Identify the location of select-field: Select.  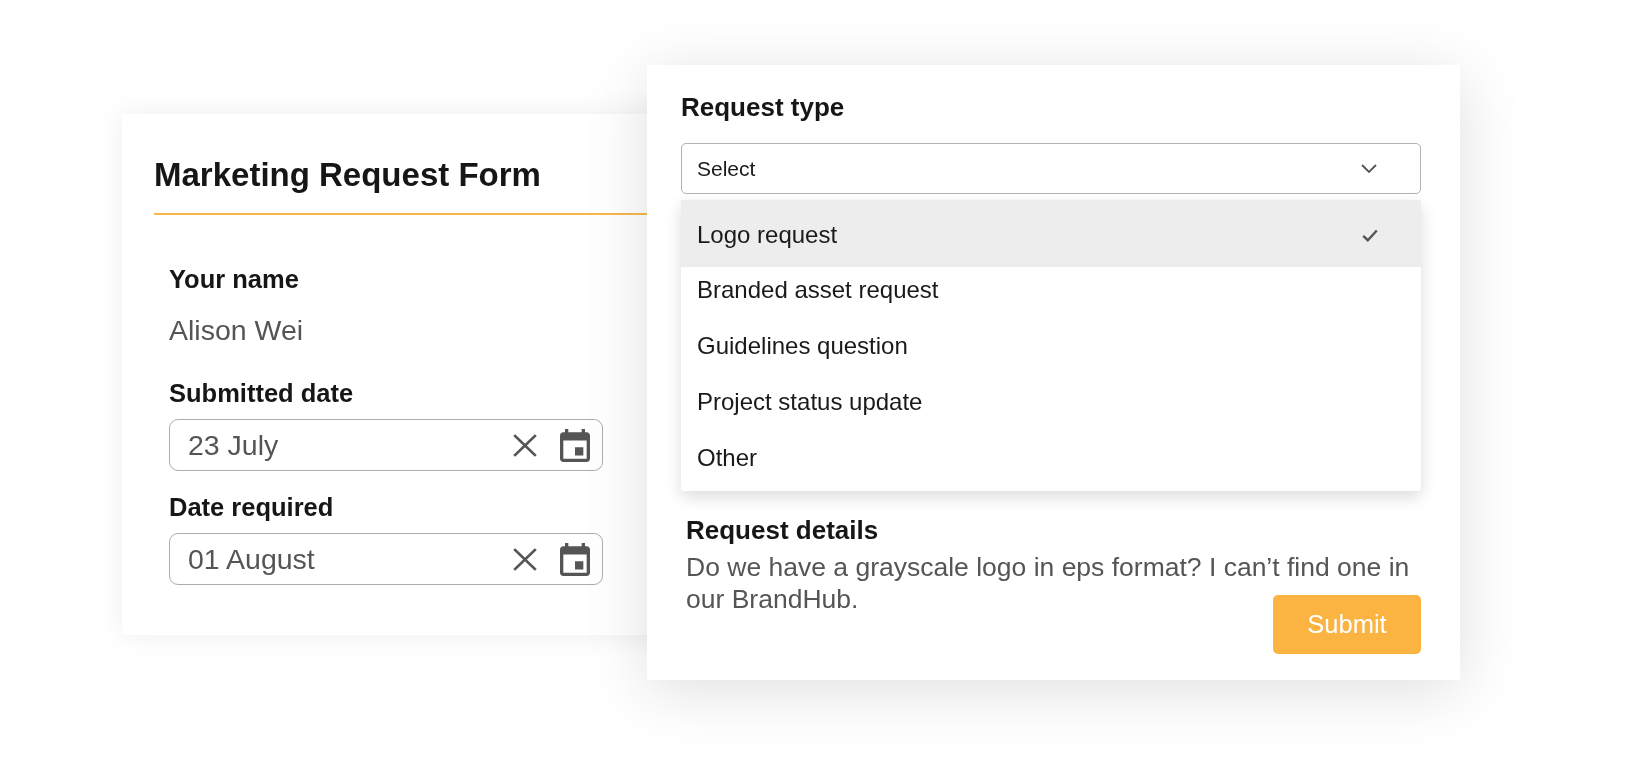
(1051, 168).